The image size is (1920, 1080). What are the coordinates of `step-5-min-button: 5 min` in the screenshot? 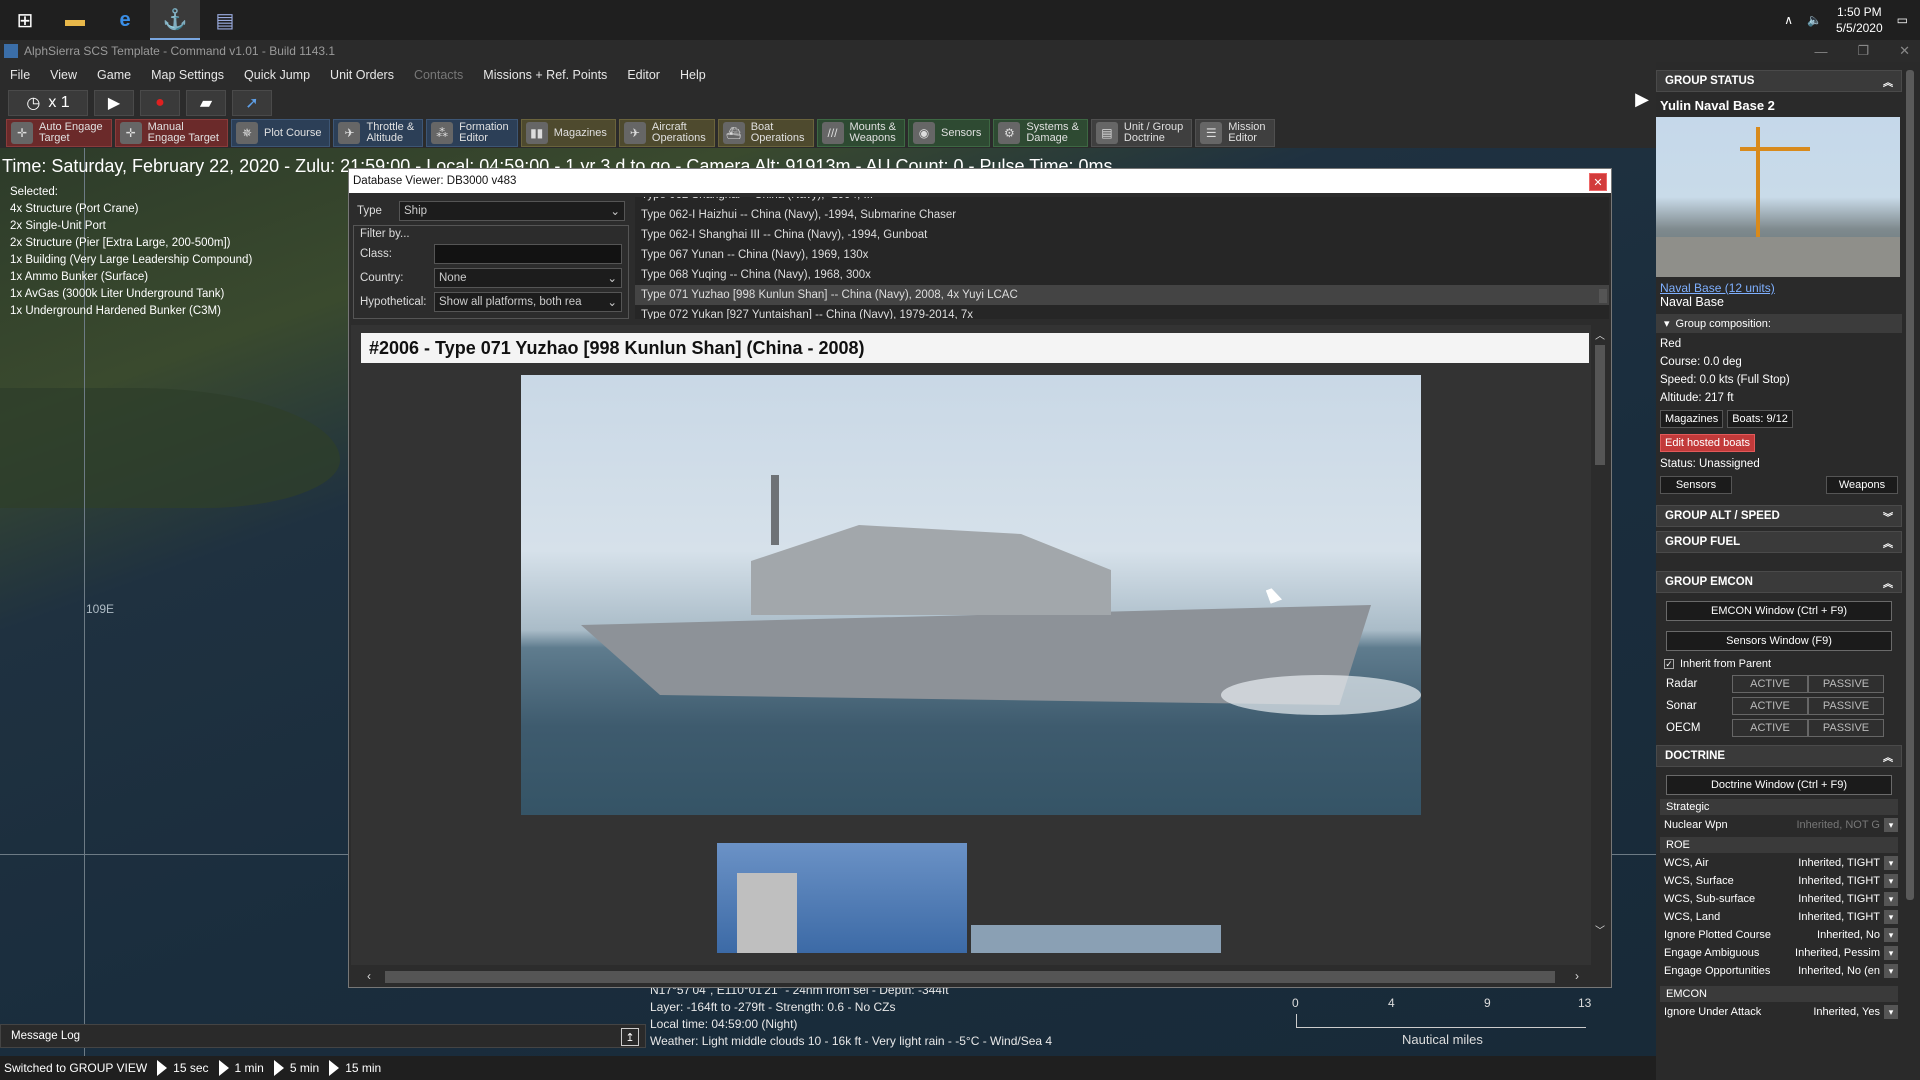 It's located at (296, 1068).